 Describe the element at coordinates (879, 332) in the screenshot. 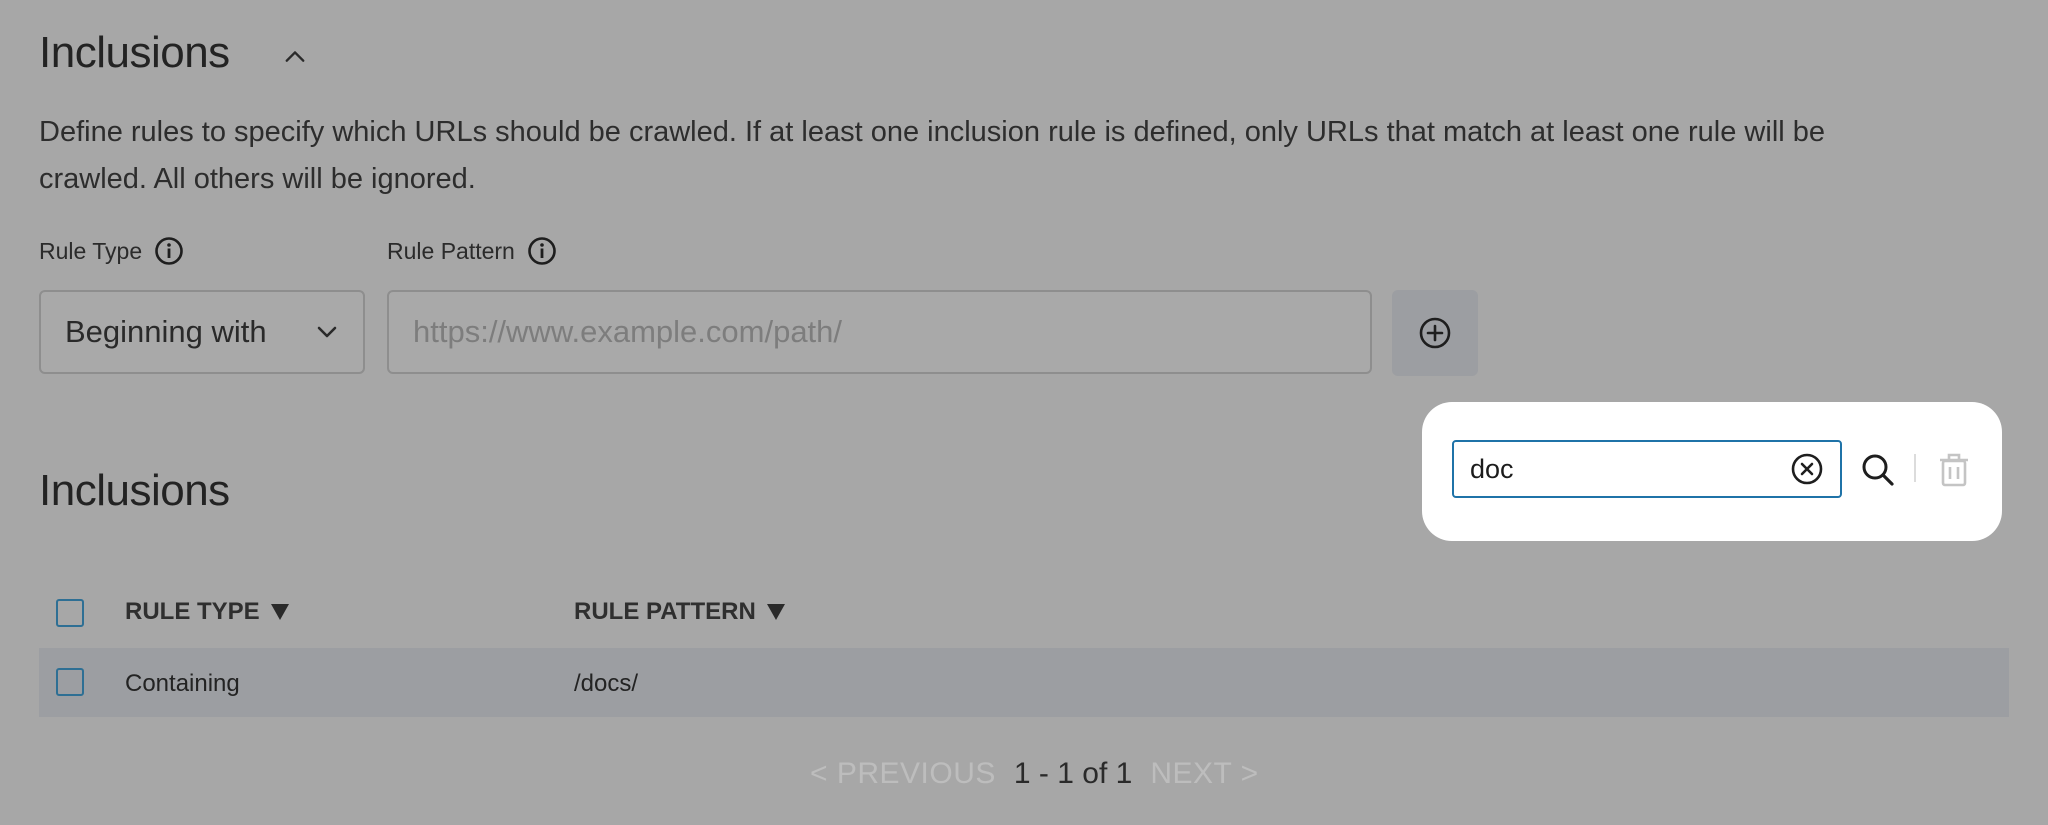

I see `rule-pattern-input: https://www.example.com/path/` at that location.